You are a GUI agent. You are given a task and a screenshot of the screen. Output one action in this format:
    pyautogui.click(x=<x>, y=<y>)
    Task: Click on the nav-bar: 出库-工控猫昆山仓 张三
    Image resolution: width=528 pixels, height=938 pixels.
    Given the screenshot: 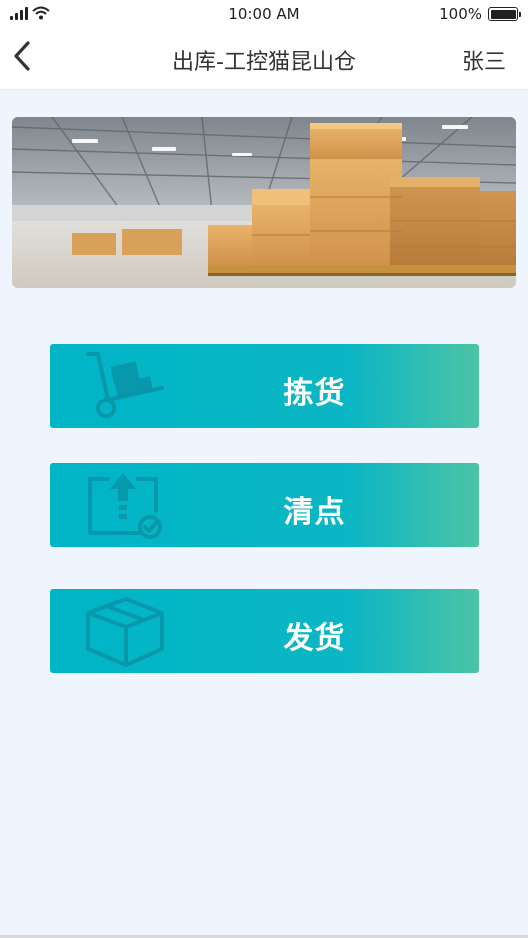 What is the action you would take?
    pyautogui.click(x=264, y=60)
    